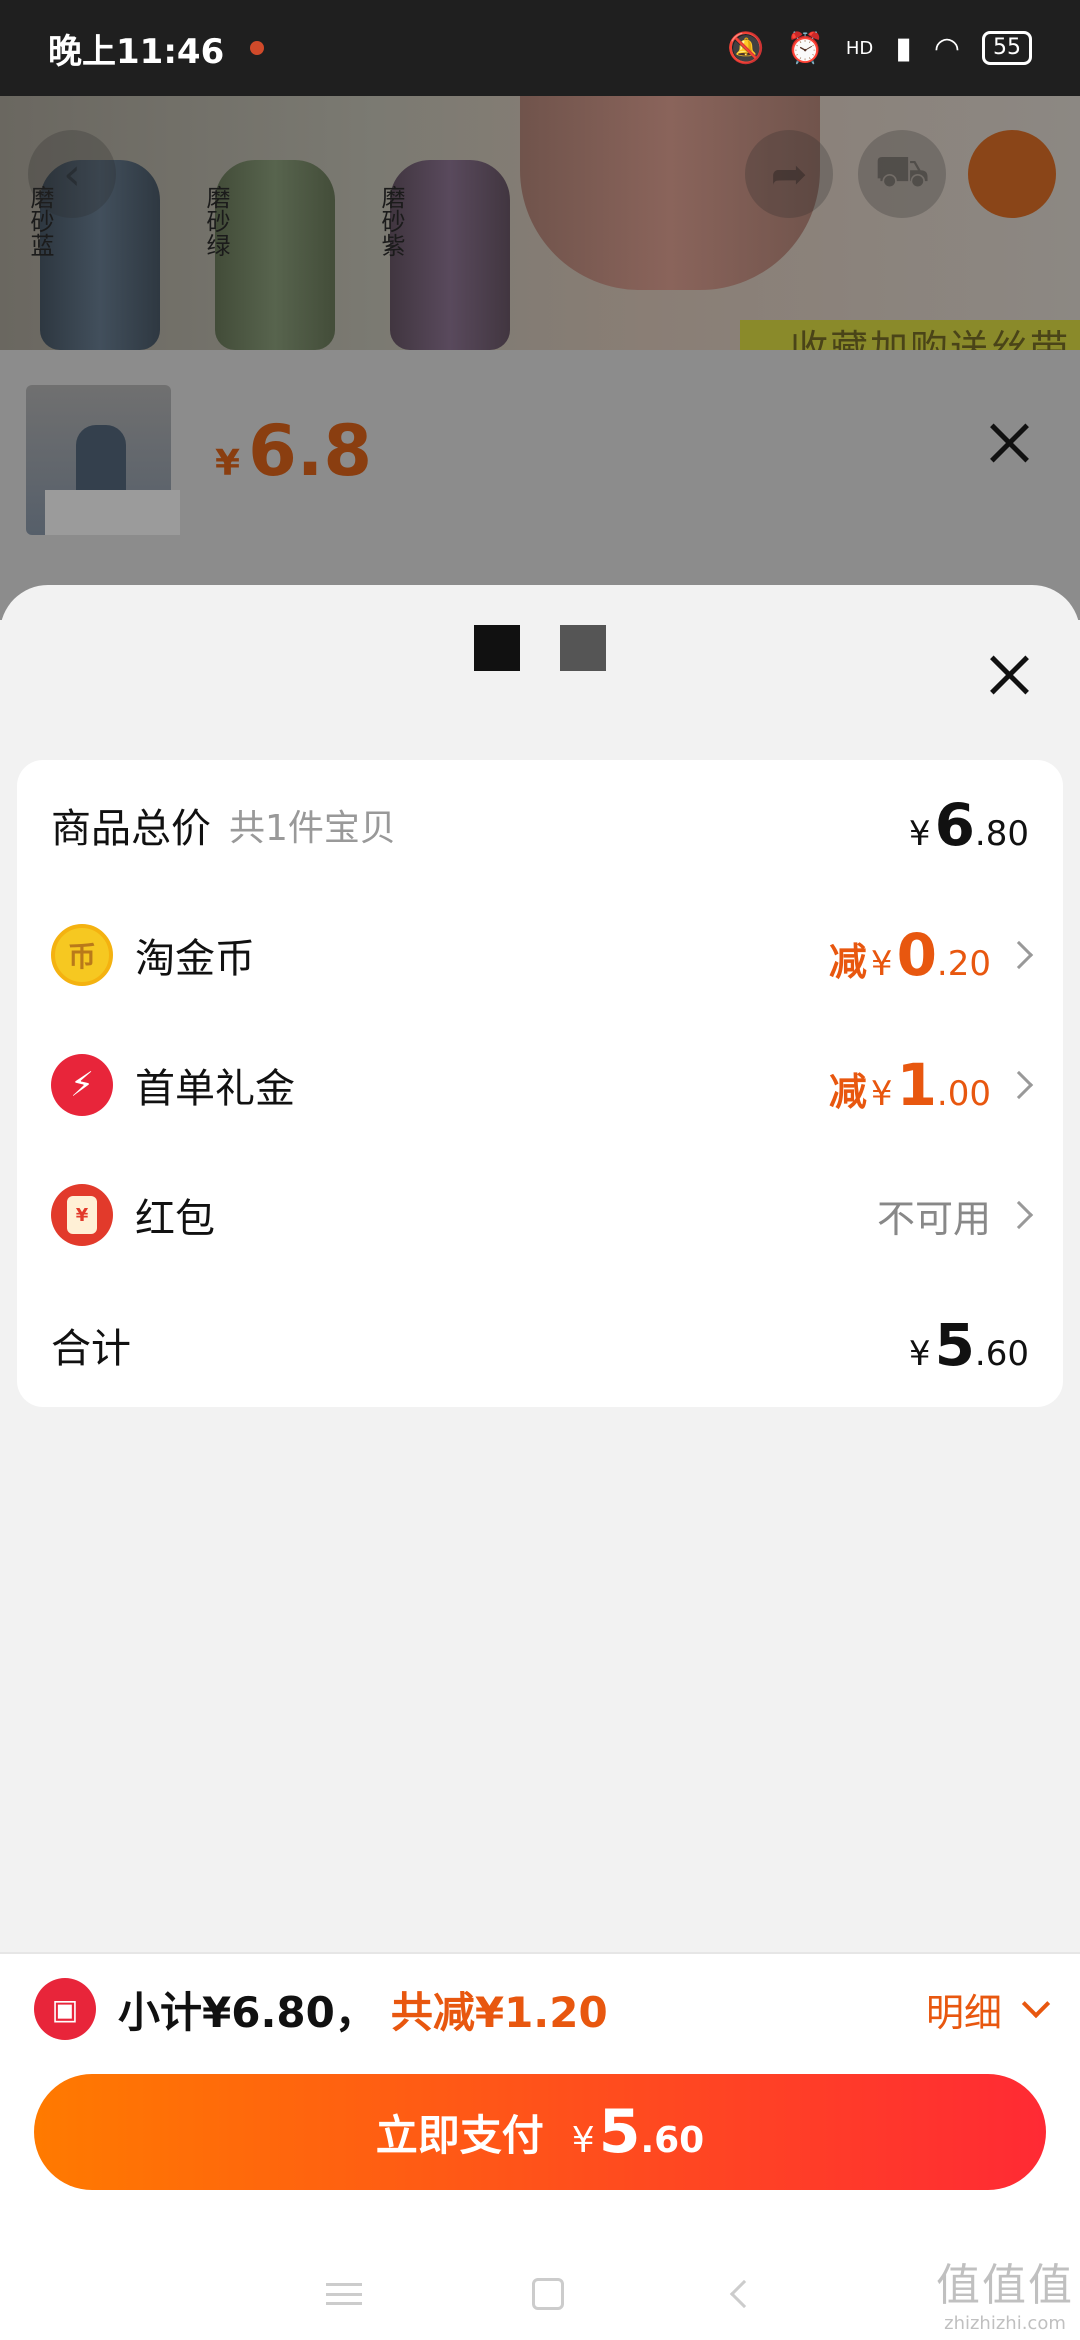  What do you see at coordinates (72, 174) in the screenshot?
I see `back-arrow-icon: ‹` at bounding box center [72, 174].